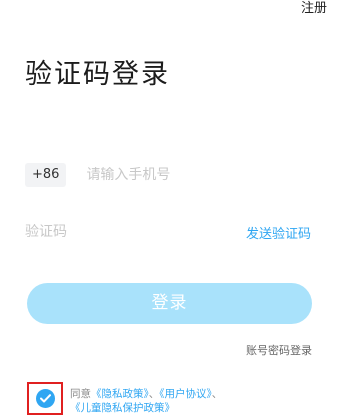 This screenshot has width=339, height=420. What do you see at coordinates (169, 303) in the screenshot?
I see `login-button: 登录` at bounding box center [169, 303].